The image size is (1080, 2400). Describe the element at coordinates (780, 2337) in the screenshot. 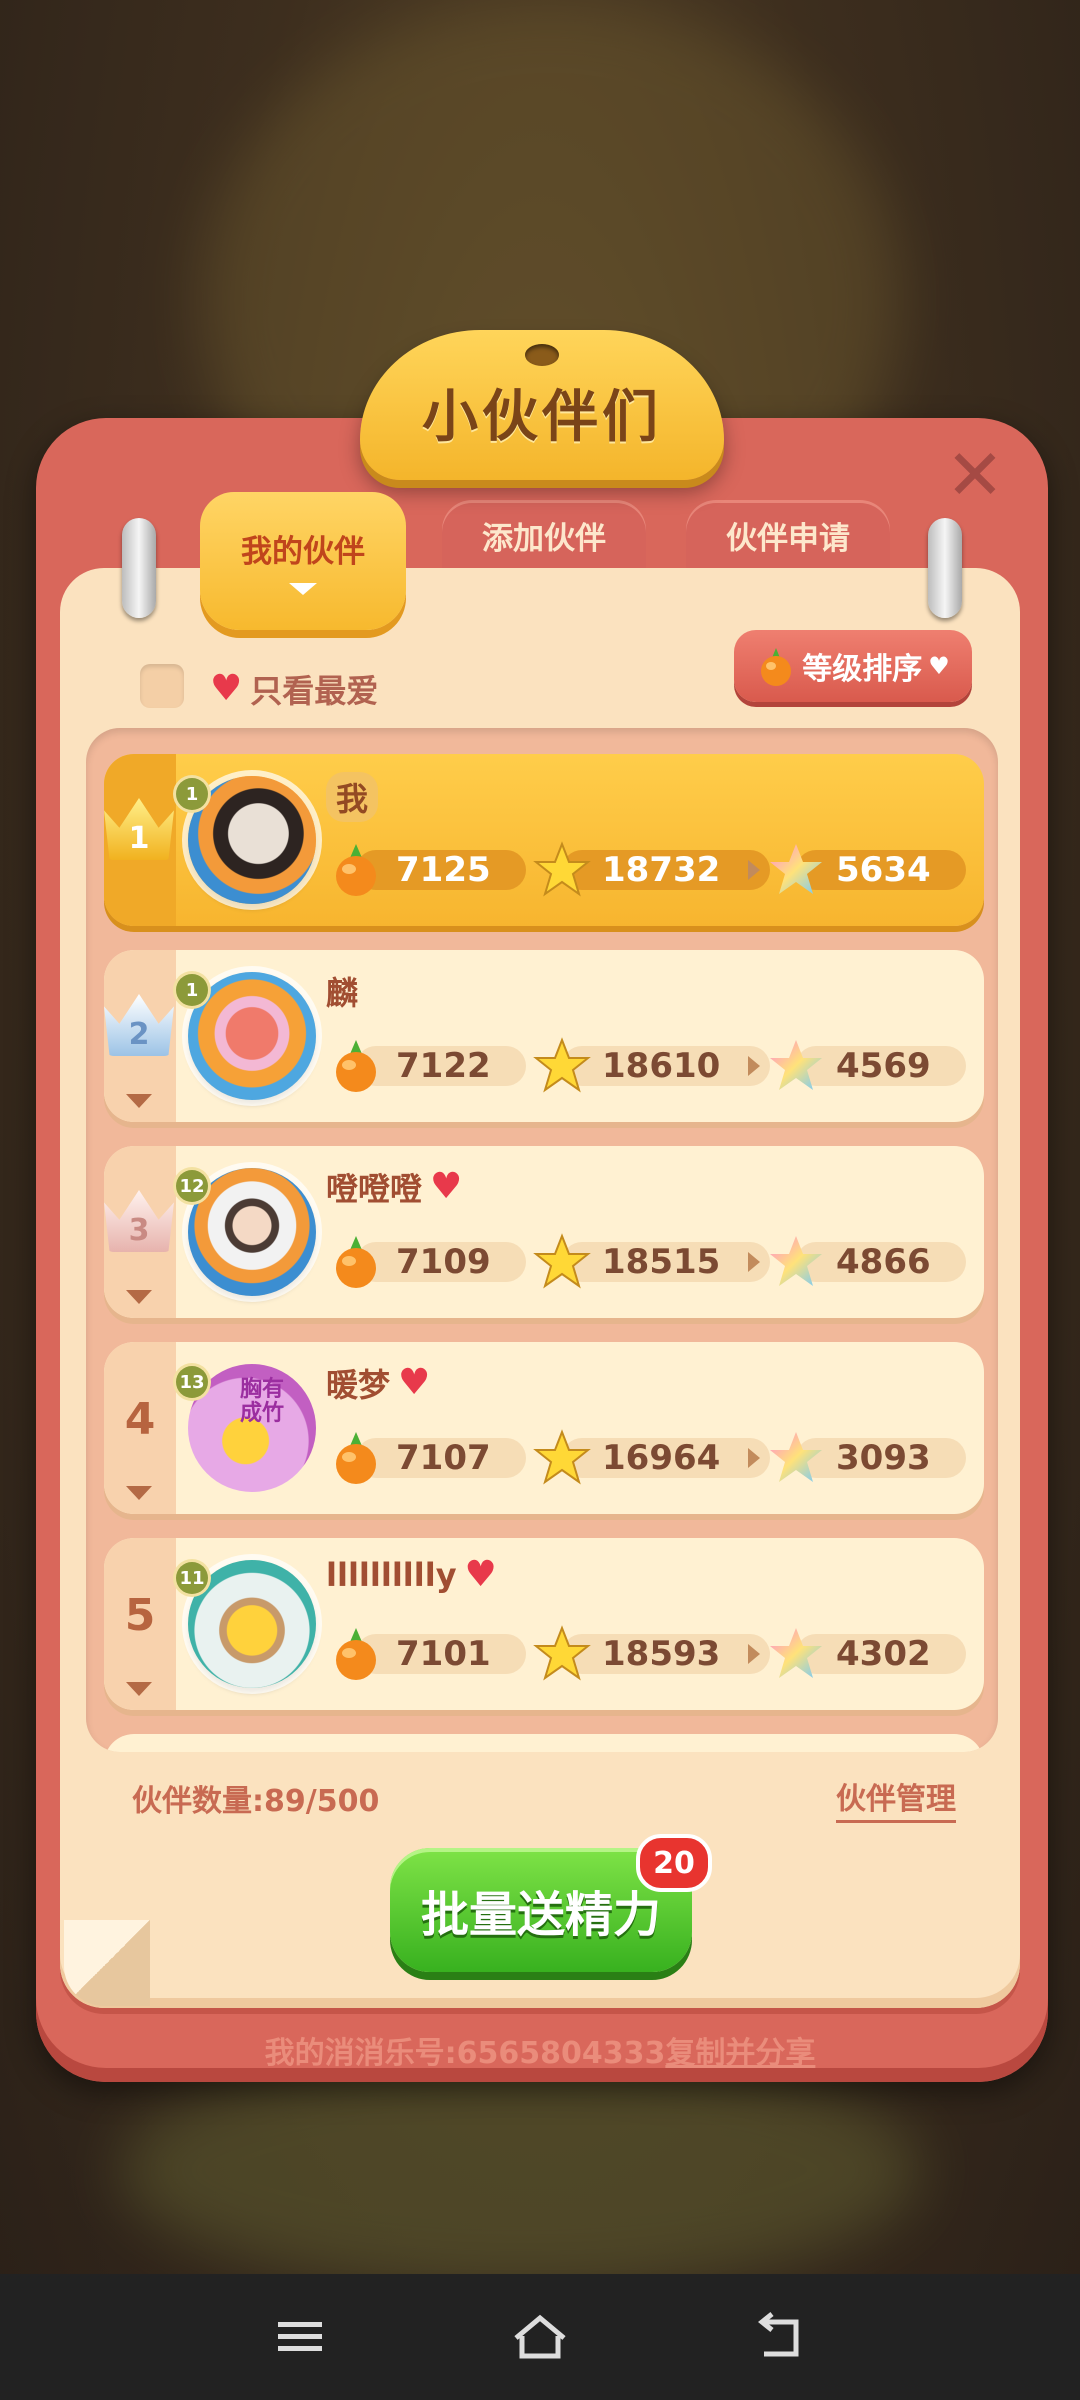

I see `back-icon` at that location.